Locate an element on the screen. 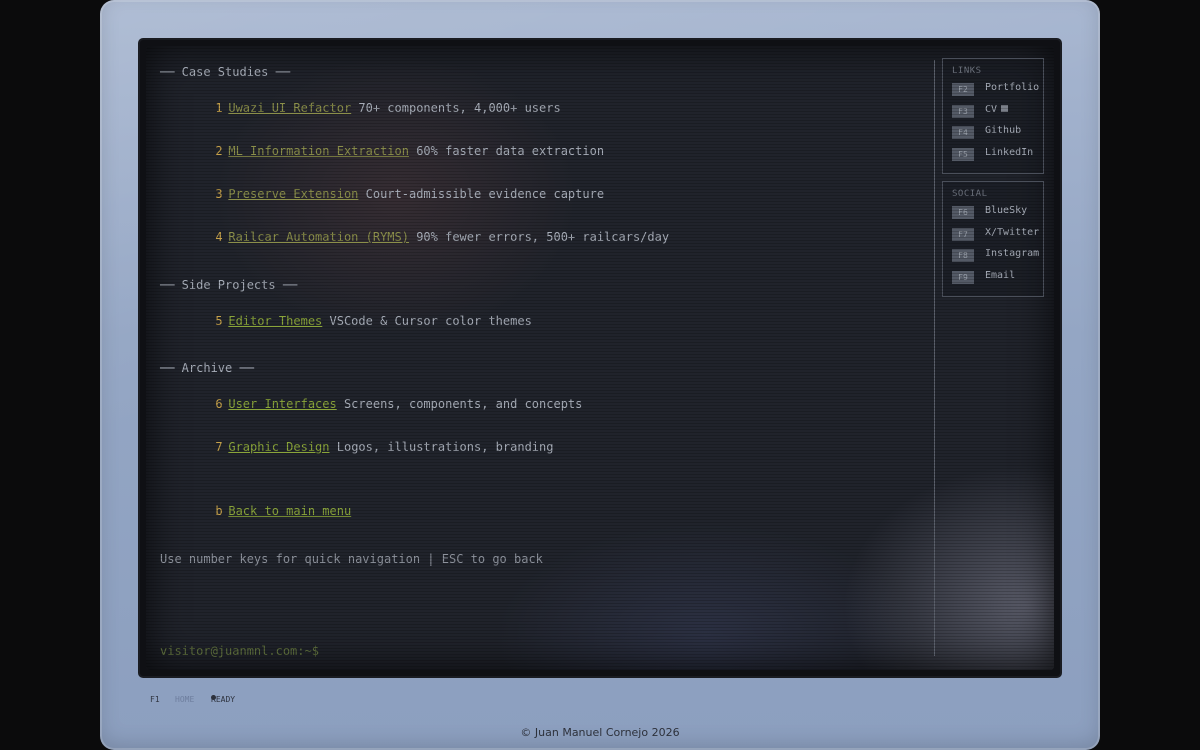 The height and width of the screenshot is (750, 1200). menu-link-railcar-automation: Railcar Automation (RYMS) is located at coordinates (318, 237).